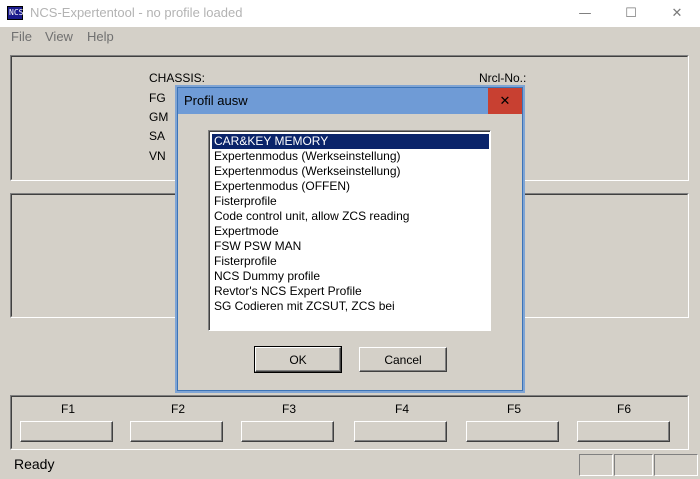 This screenshot has width=700, height=479. Describe the element at coordinates (66, 431) in the screenshot. I see `f1-button` at that location.